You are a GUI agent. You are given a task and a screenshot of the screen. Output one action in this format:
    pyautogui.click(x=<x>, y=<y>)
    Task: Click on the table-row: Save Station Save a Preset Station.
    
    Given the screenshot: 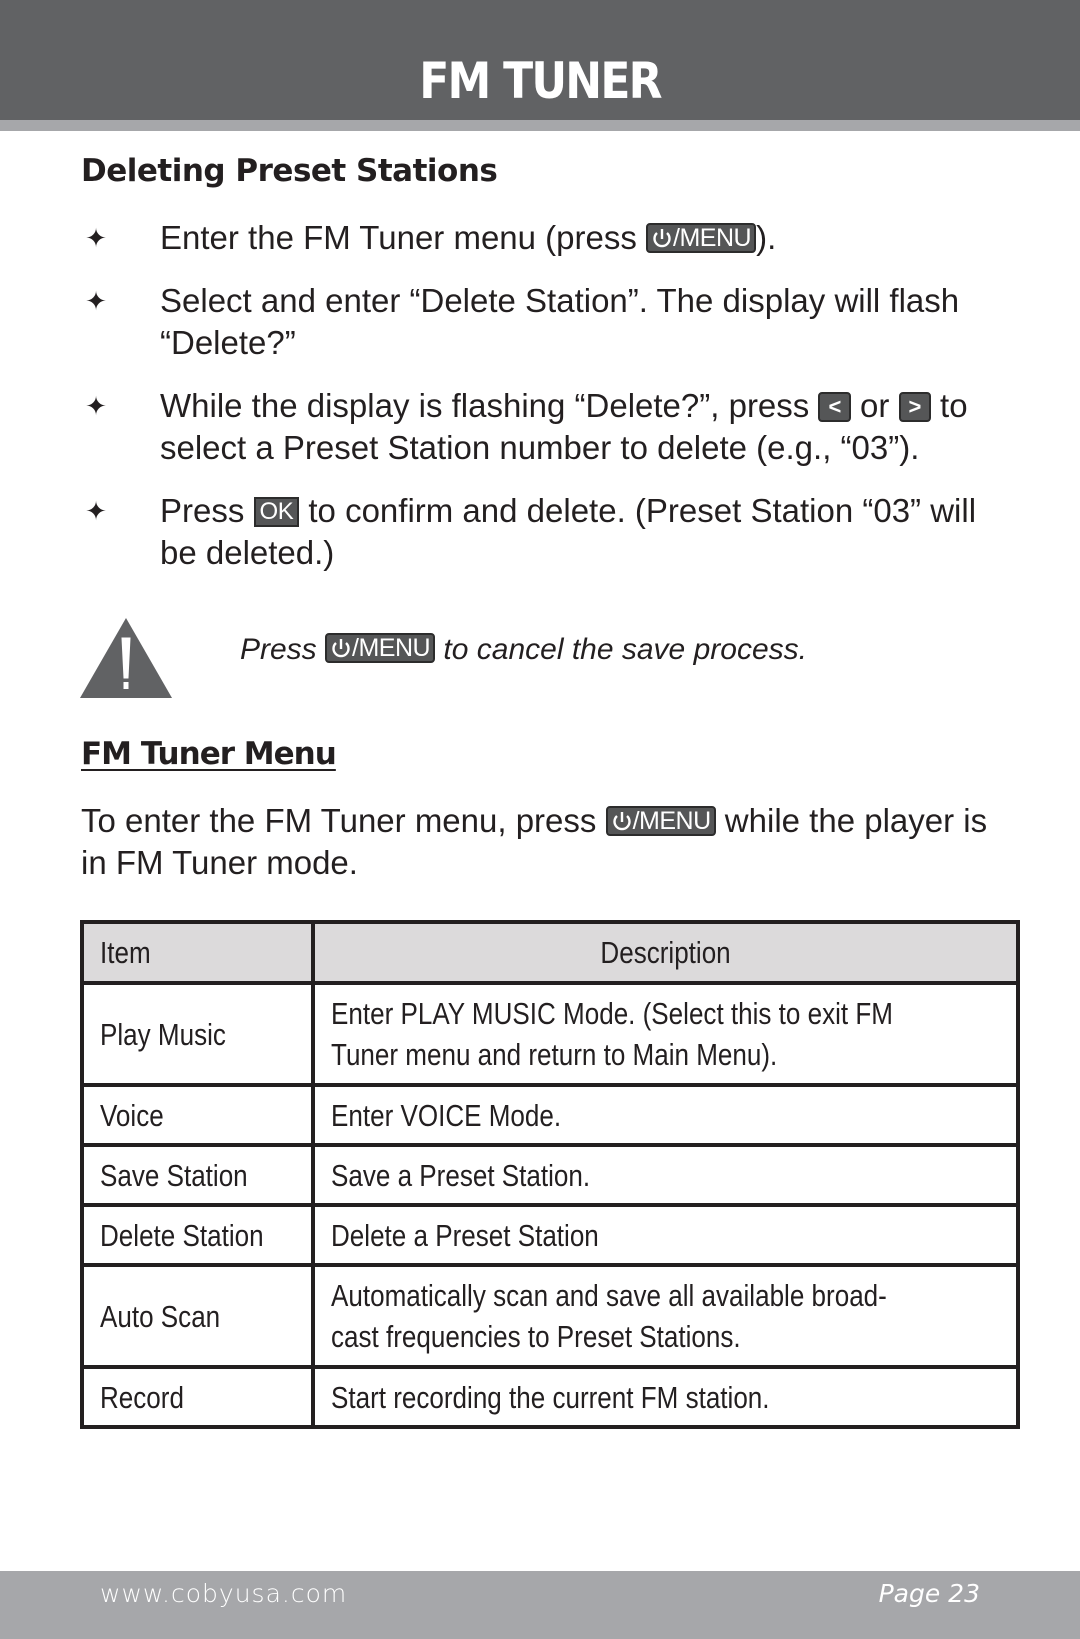 What is the action you would take?
    pyautogui.click(x=550, y=1175)
    